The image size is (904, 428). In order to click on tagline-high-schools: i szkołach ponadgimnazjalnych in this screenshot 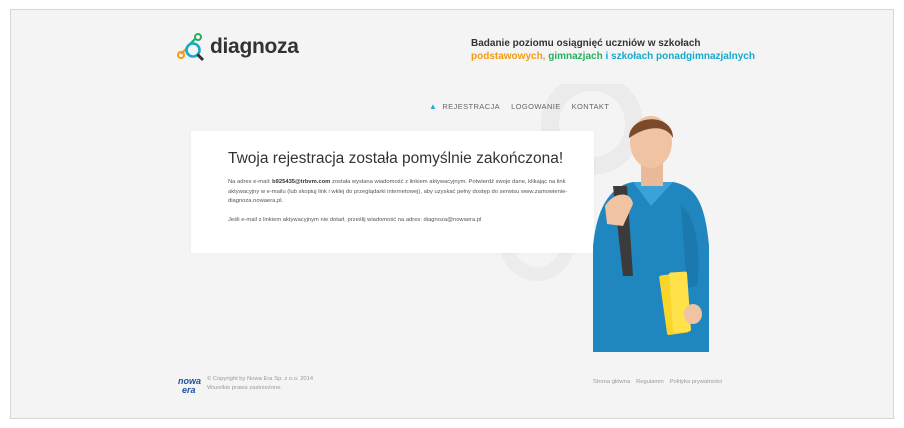, I will do `click(678, 56)`.